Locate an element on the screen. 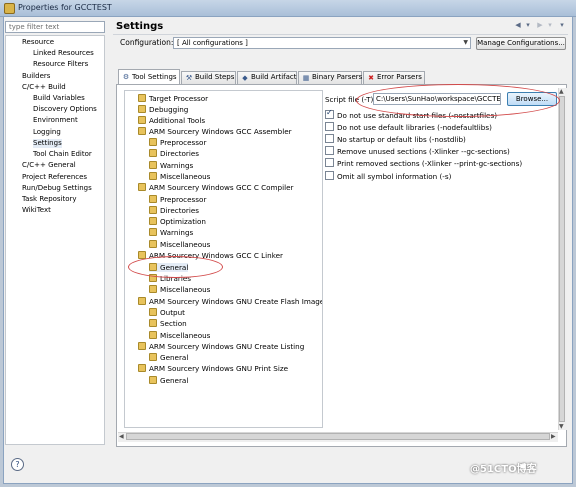  nav-item-linked-resources: Linked Resources is located at coordinates (63, 53).